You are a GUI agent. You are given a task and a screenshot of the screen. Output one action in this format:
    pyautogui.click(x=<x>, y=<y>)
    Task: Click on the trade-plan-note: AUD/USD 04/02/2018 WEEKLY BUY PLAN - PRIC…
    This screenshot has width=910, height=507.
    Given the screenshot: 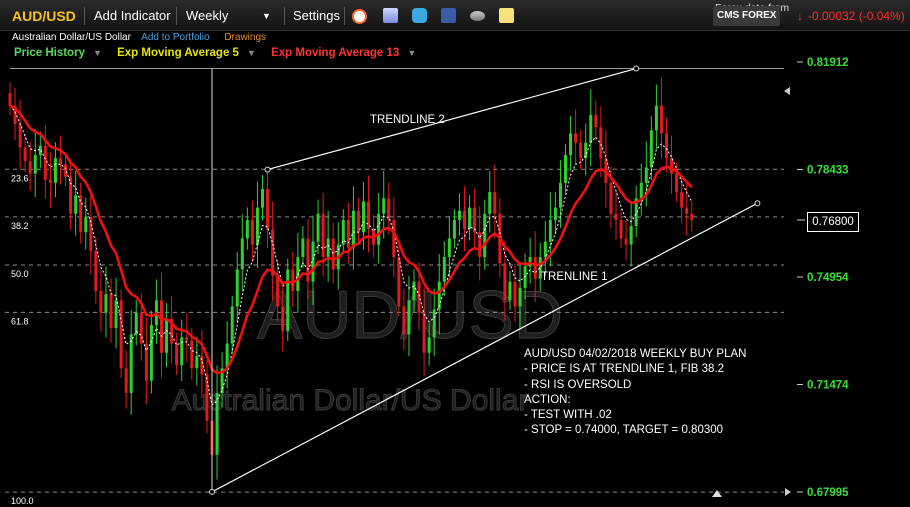 What is the action you would take?
    pyautogui.click(x=635, y=393)
    